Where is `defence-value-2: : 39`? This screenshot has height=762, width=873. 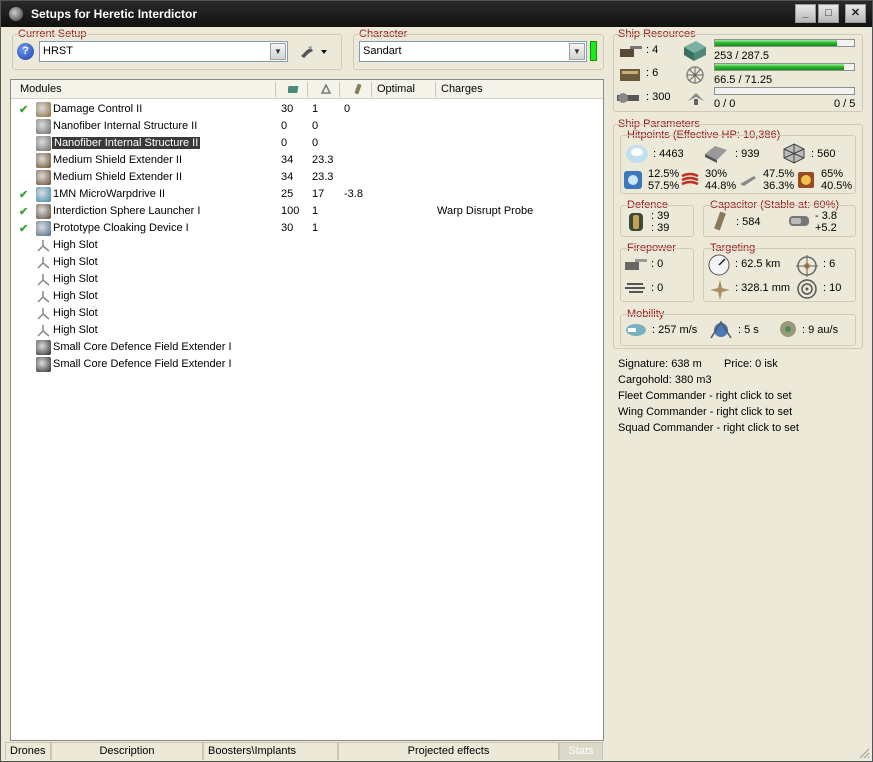 defence-value-2: : 39 is located at coordinates (660, 228).